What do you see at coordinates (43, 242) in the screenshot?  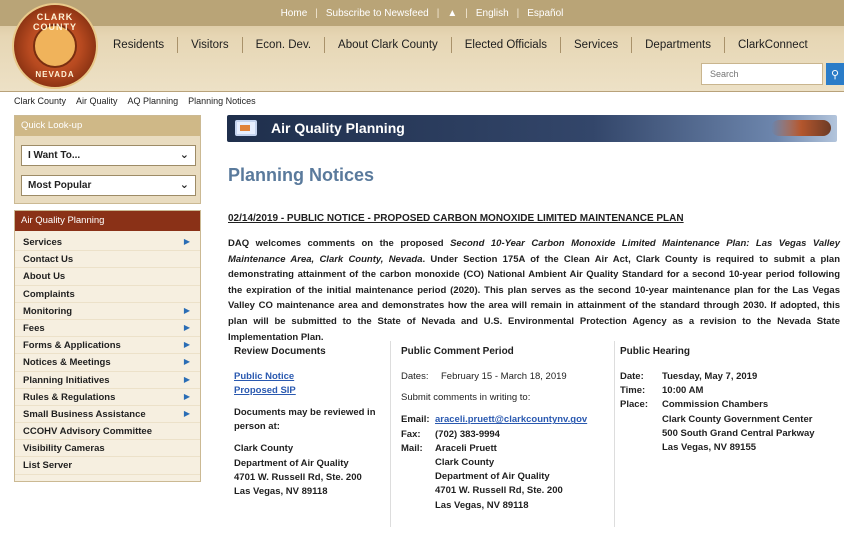 I see `menu-item-label: Services` at bounding box center [43, 242].